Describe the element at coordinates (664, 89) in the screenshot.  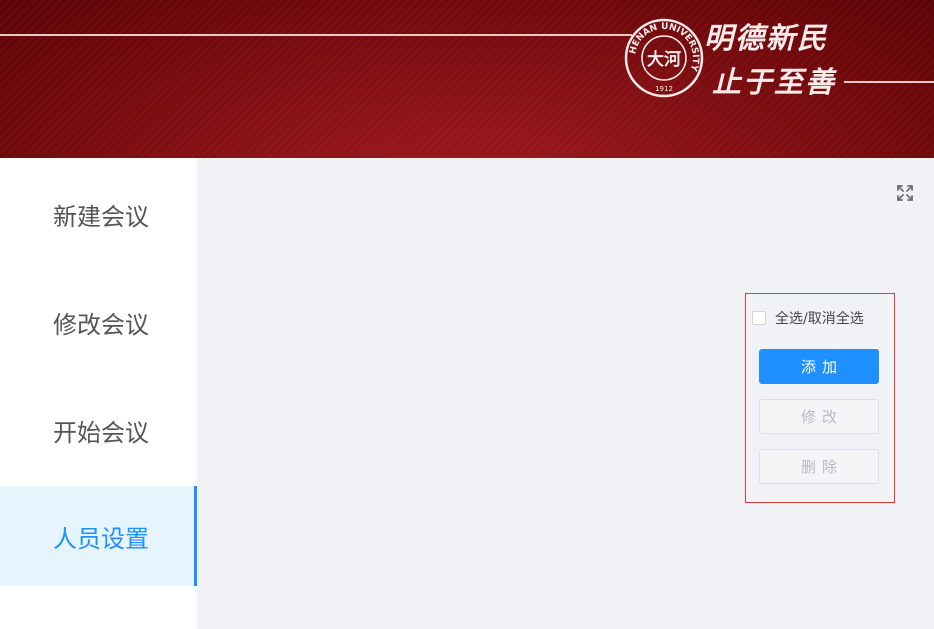
I see `seal-year: 1912` at that location.